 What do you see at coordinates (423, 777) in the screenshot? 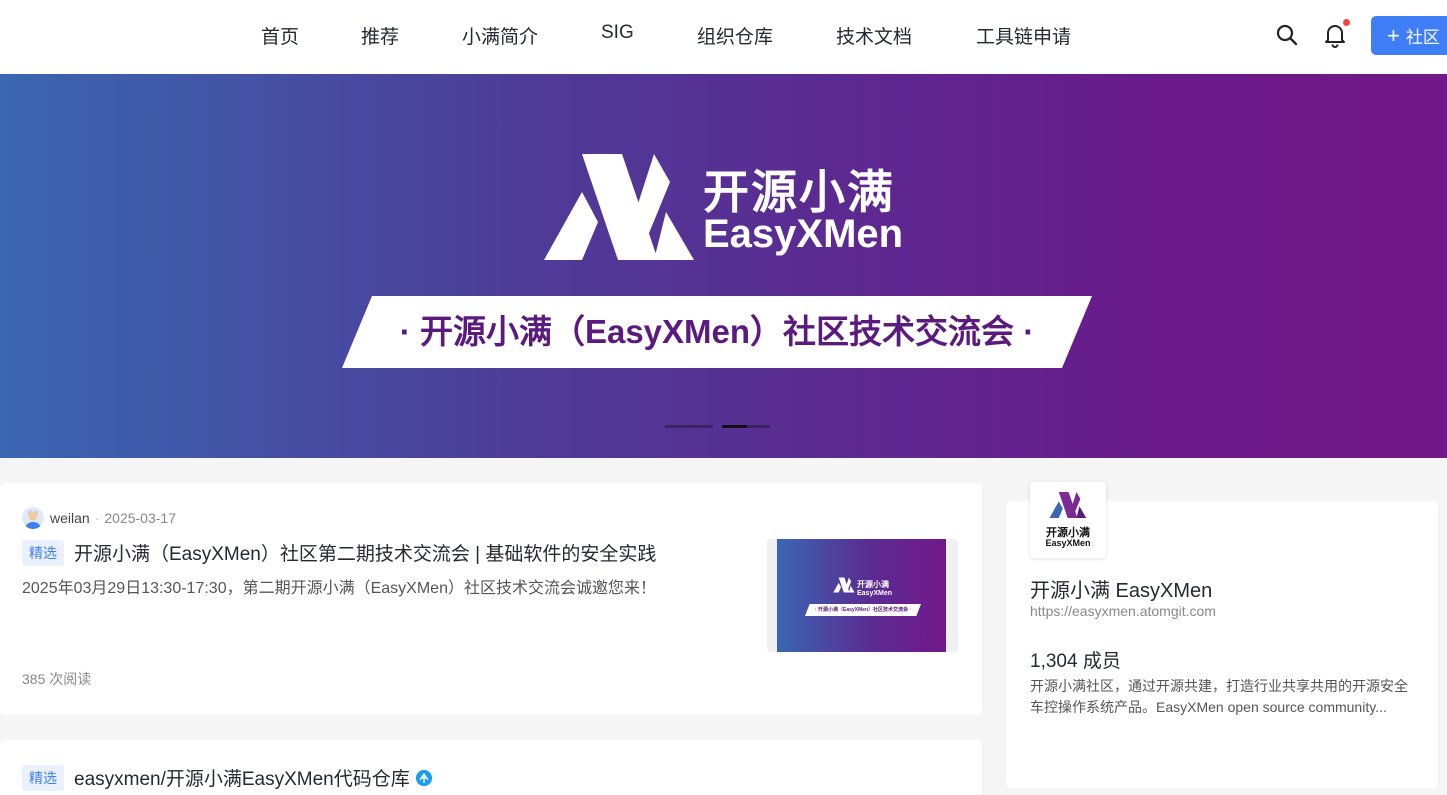
I see `repository-icon` at bounding box center [423, 777].